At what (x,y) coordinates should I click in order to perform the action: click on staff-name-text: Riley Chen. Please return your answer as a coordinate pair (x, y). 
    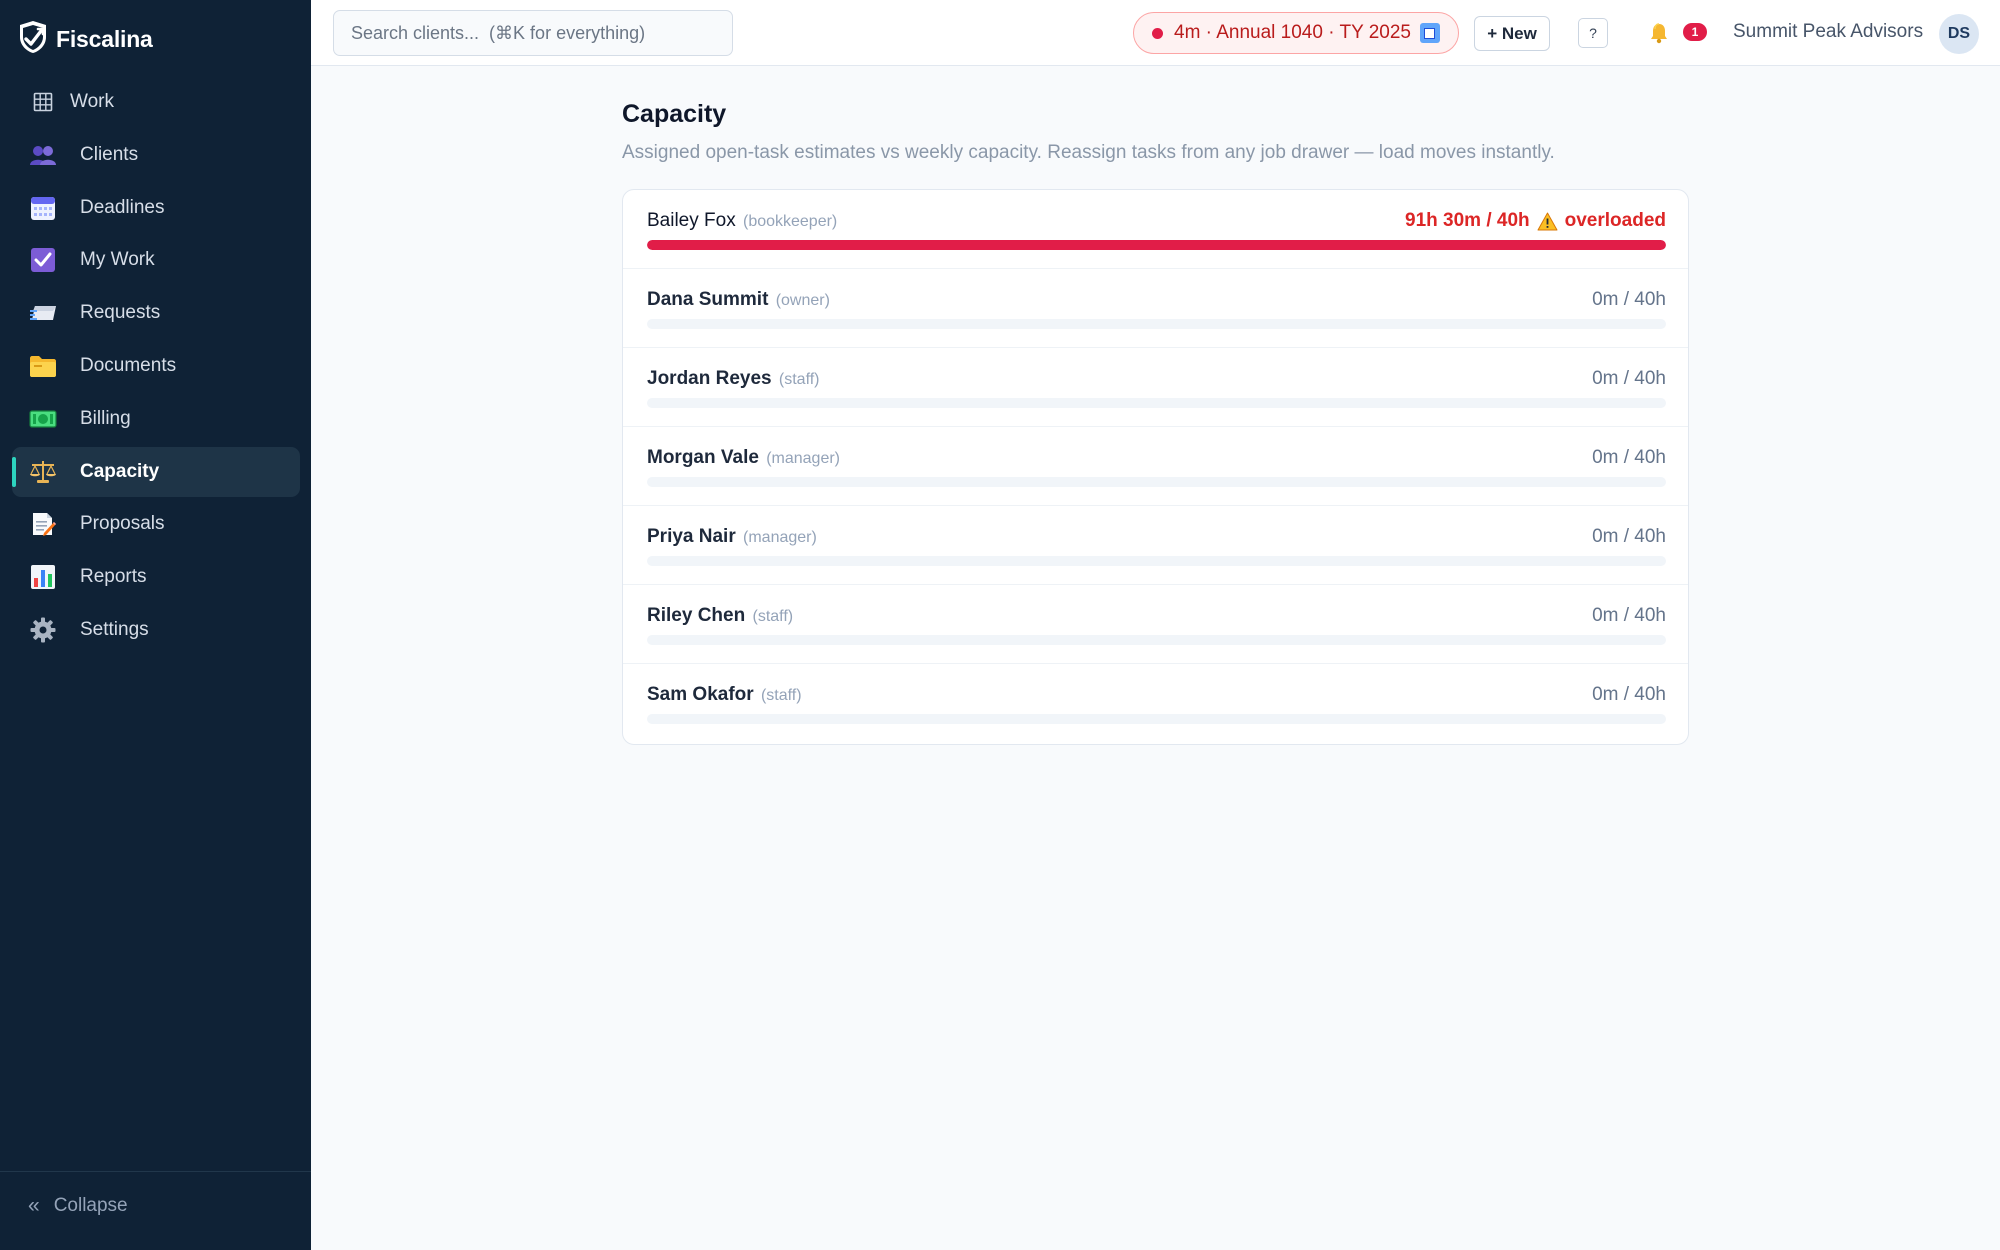
    Looking at the image, I should click on (696, 615).